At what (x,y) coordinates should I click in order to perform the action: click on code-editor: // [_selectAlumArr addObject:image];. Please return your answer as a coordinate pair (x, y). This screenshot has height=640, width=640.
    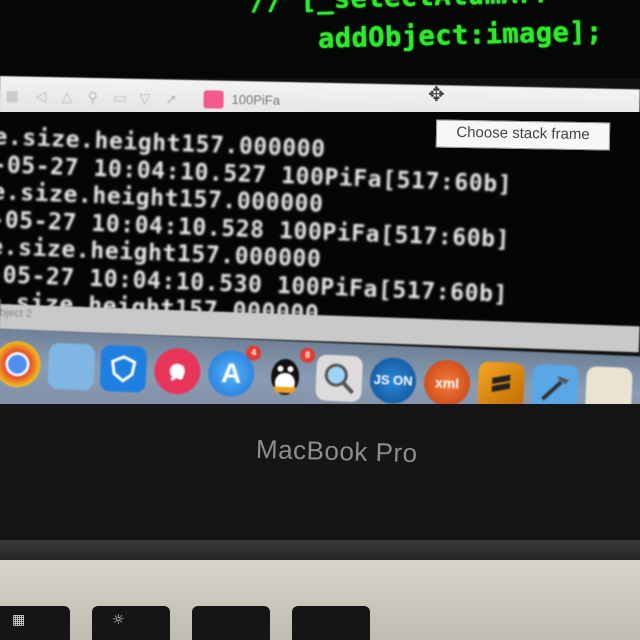
    Looking at the image, I should click on (320, 39).